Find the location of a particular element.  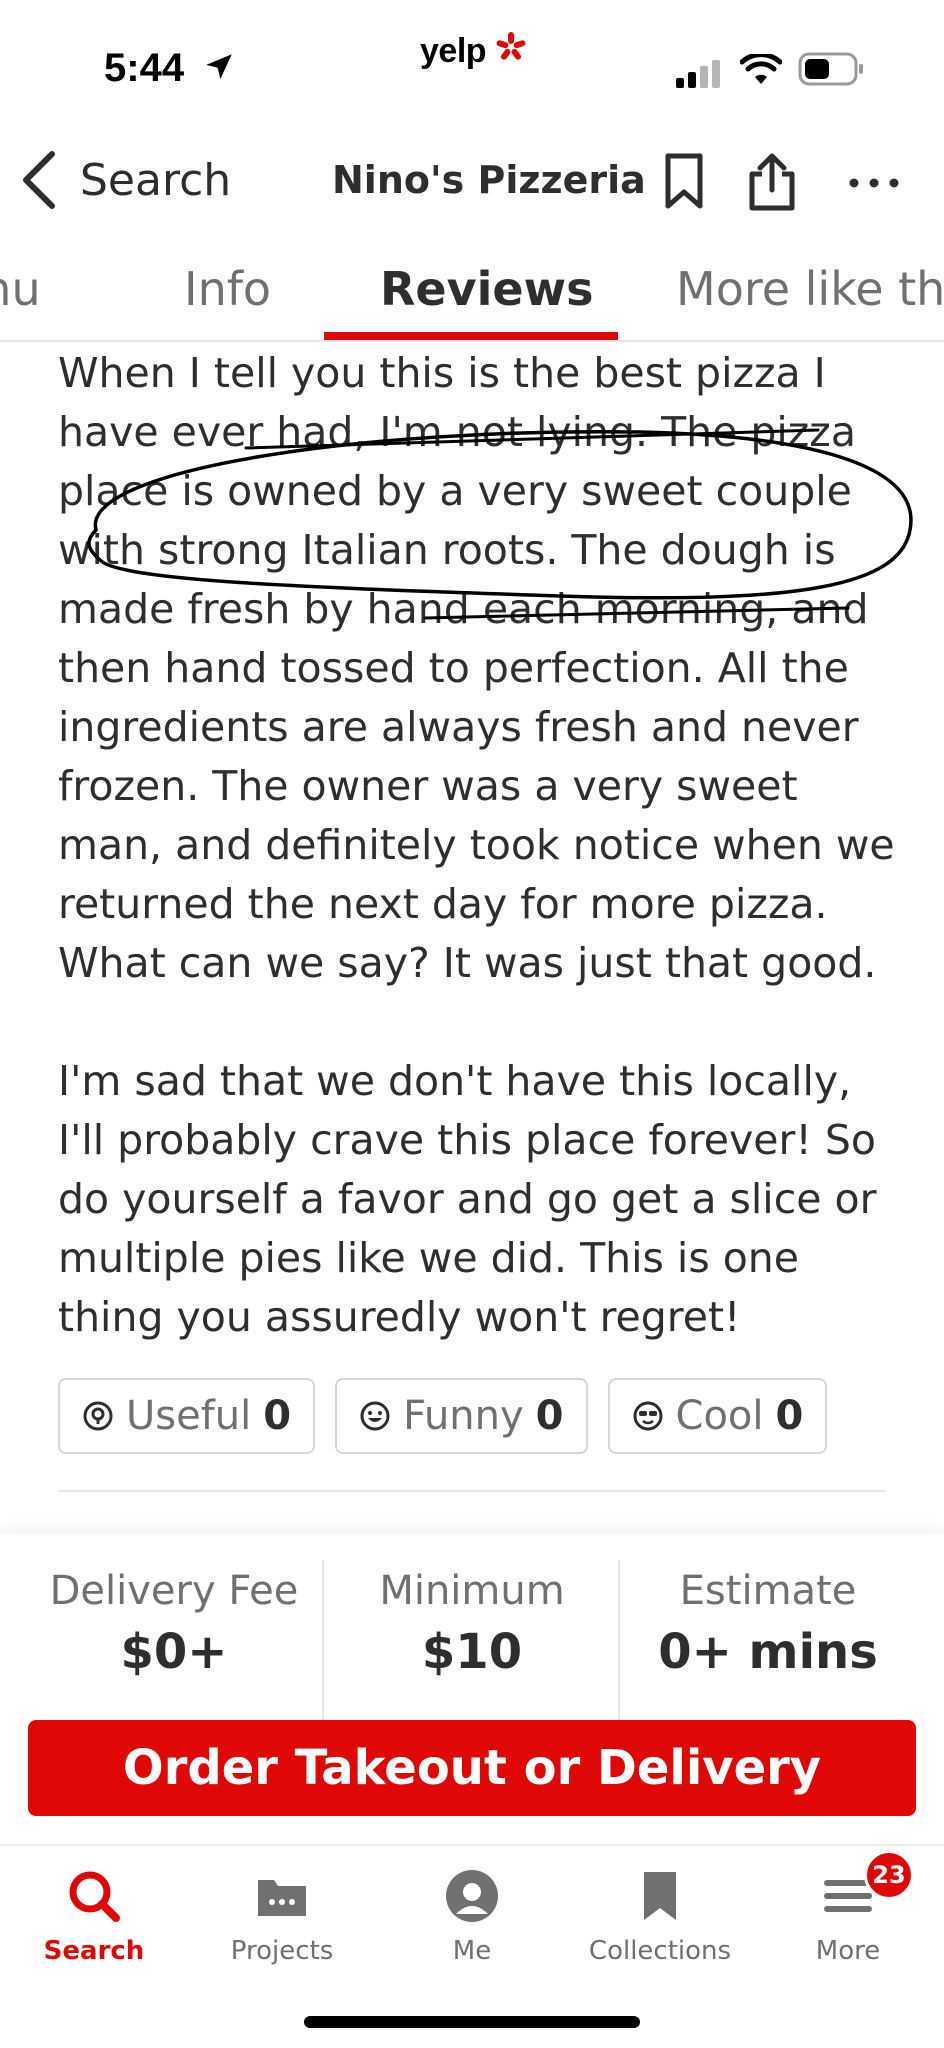

tabbar-collections-label: Collections is located at coordinates (660, 1951).